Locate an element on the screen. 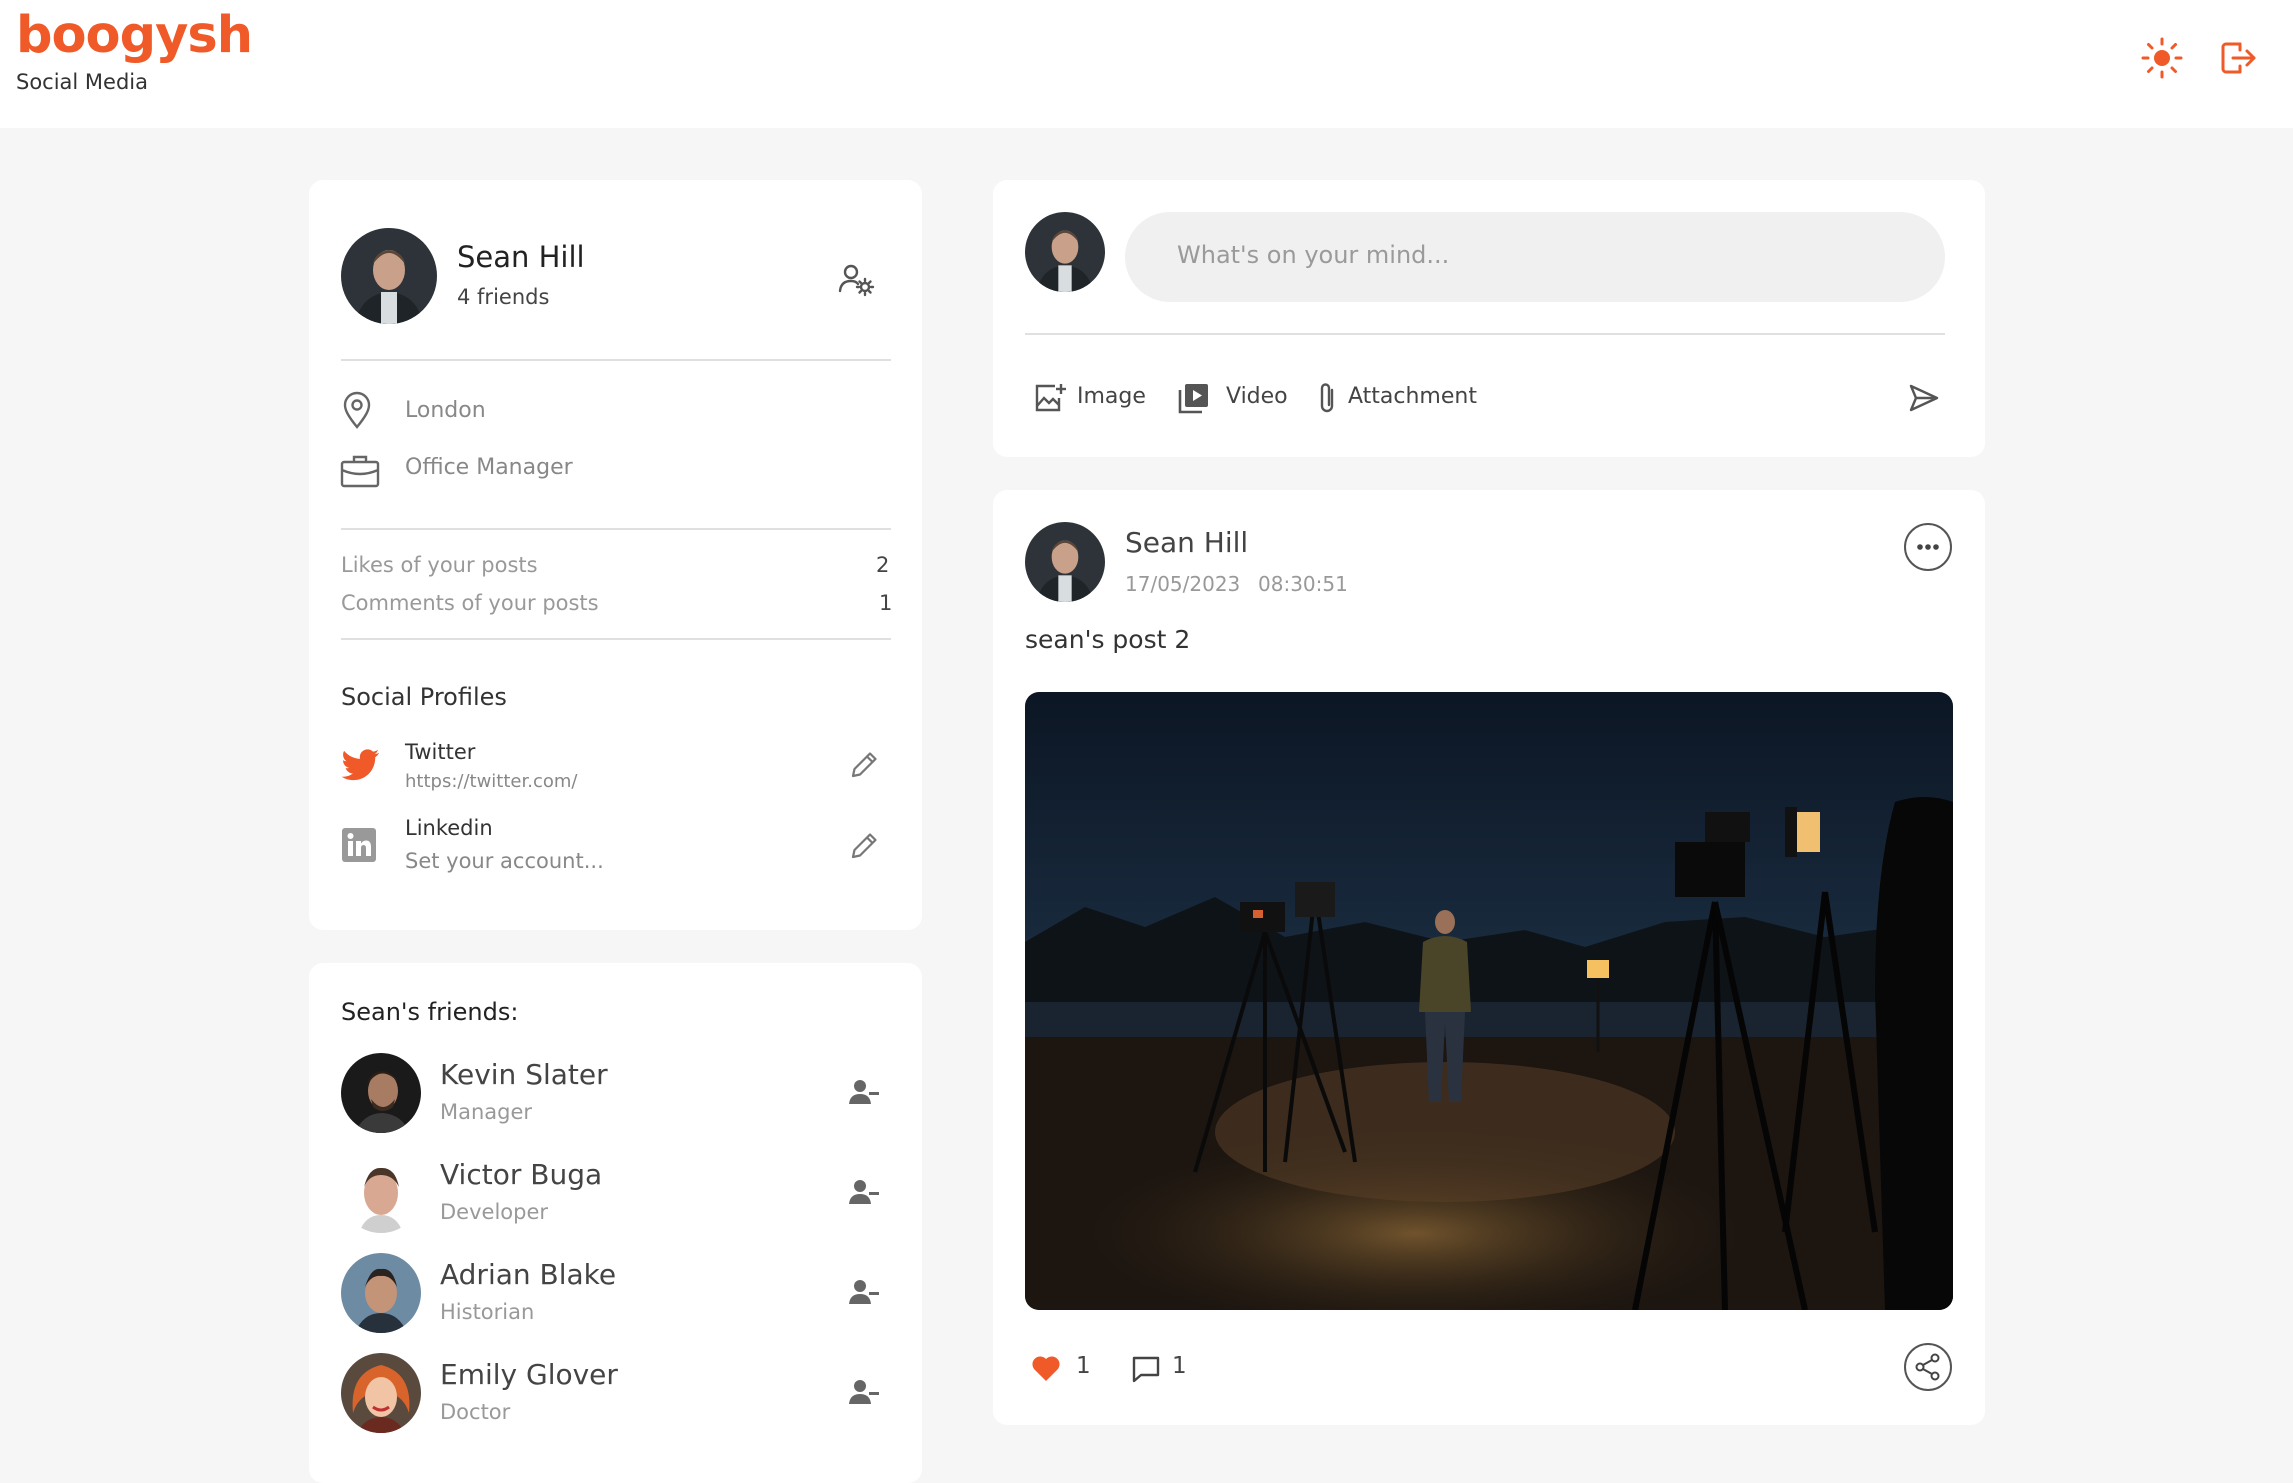  social-value: https://twitter.com/ is located at coordinates (491, 781).